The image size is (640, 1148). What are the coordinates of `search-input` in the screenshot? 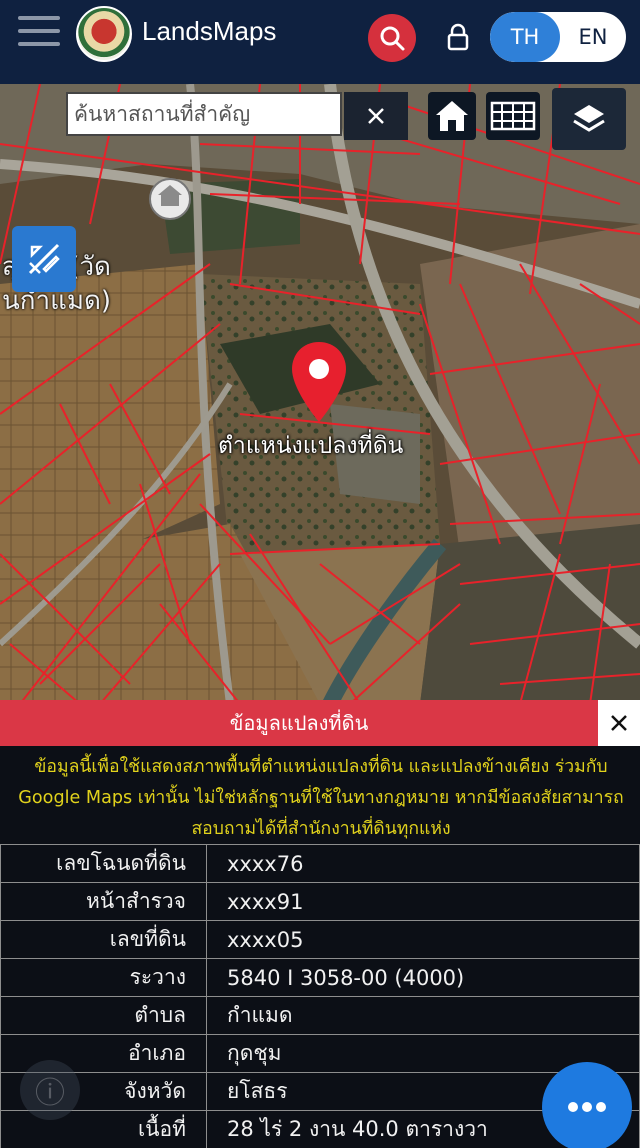 It's located at (204, 114).